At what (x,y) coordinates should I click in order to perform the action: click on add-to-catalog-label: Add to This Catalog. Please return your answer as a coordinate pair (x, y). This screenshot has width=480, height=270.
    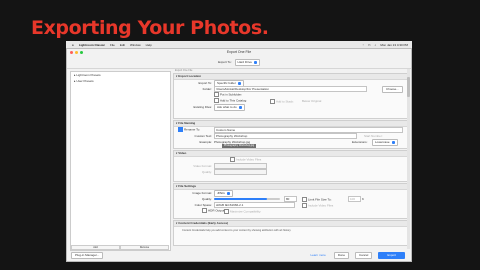
    Looking at the image, I should click on (233, 100).